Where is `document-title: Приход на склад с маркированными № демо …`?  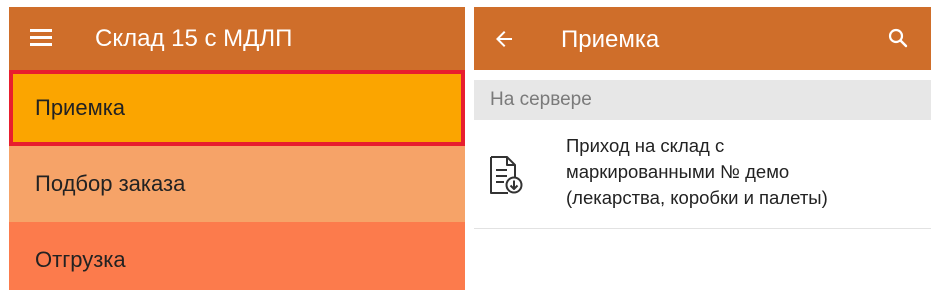 document-title: Приход на склад с маркированными № демо … is located at coordinates (741, 172).